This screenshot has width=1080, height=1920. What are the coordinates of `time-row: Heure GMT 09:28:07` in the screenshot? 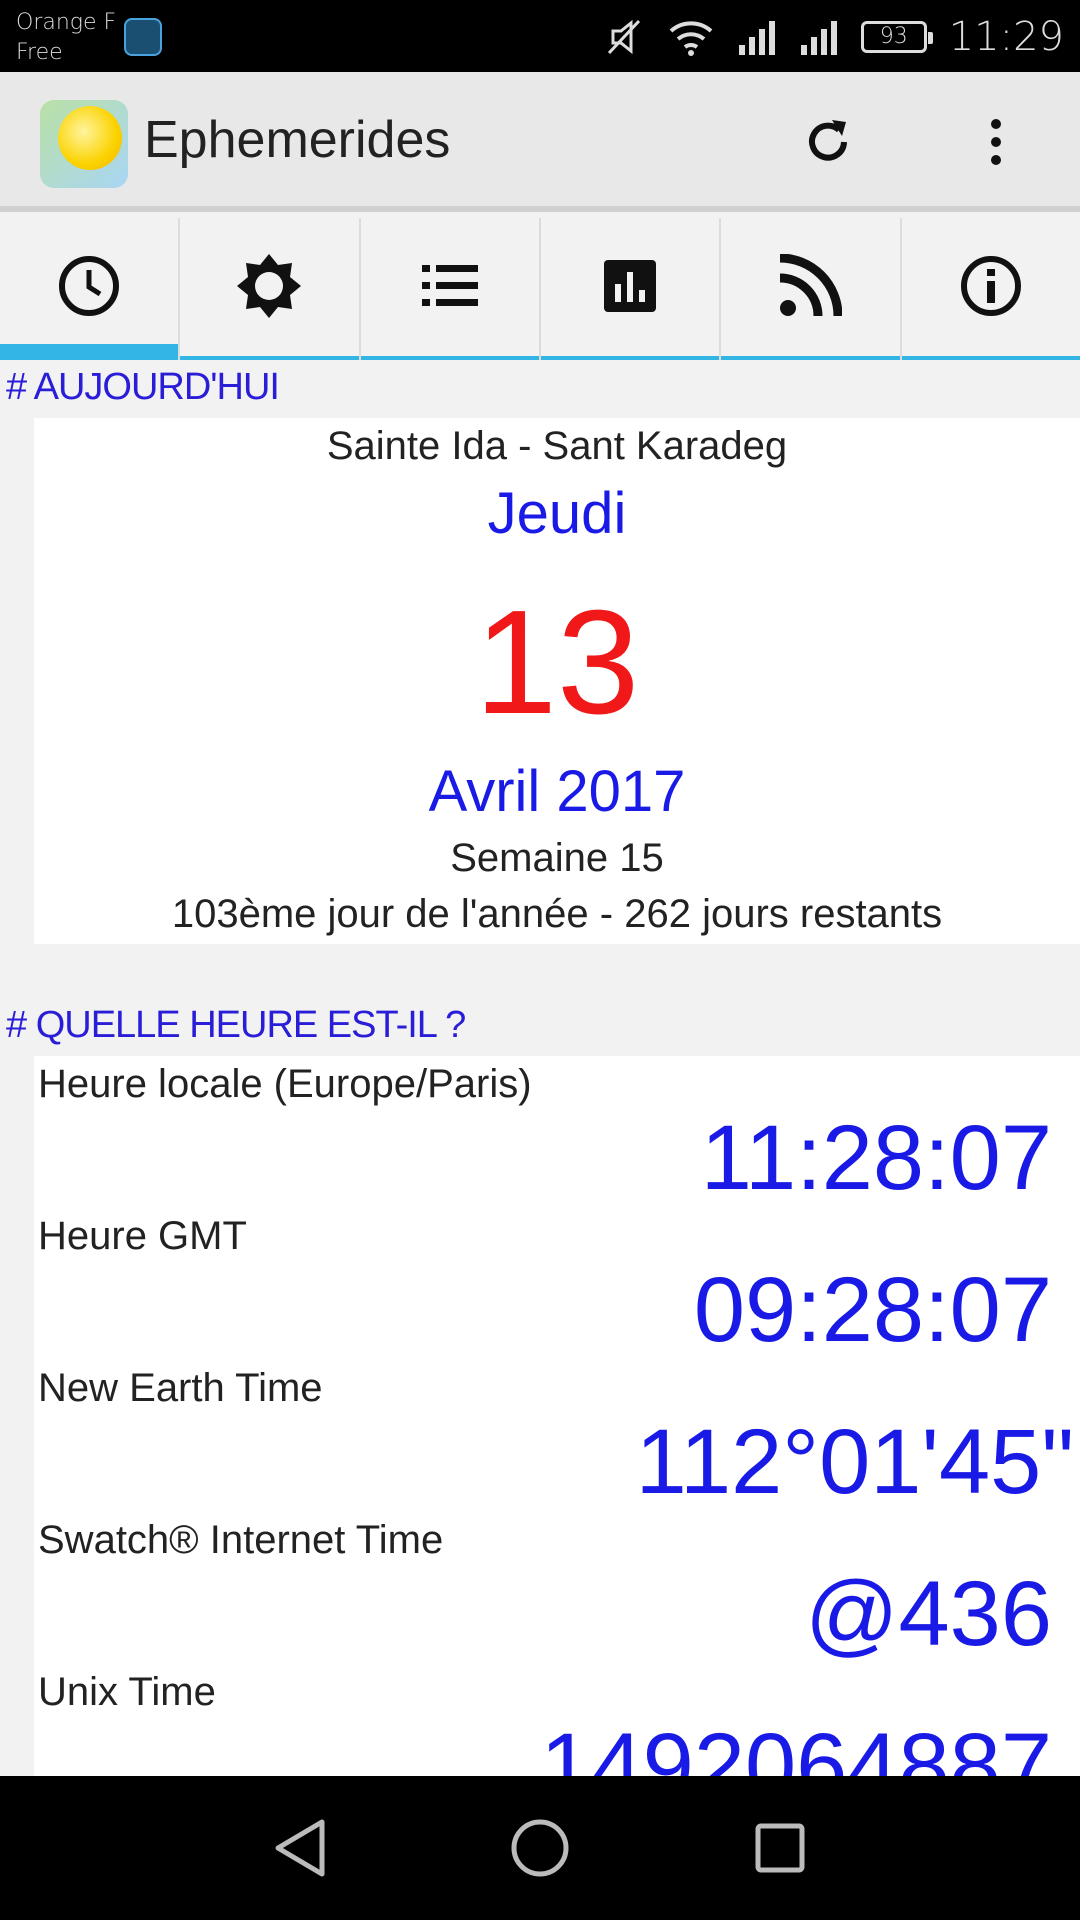 It's located at (557, 1284).